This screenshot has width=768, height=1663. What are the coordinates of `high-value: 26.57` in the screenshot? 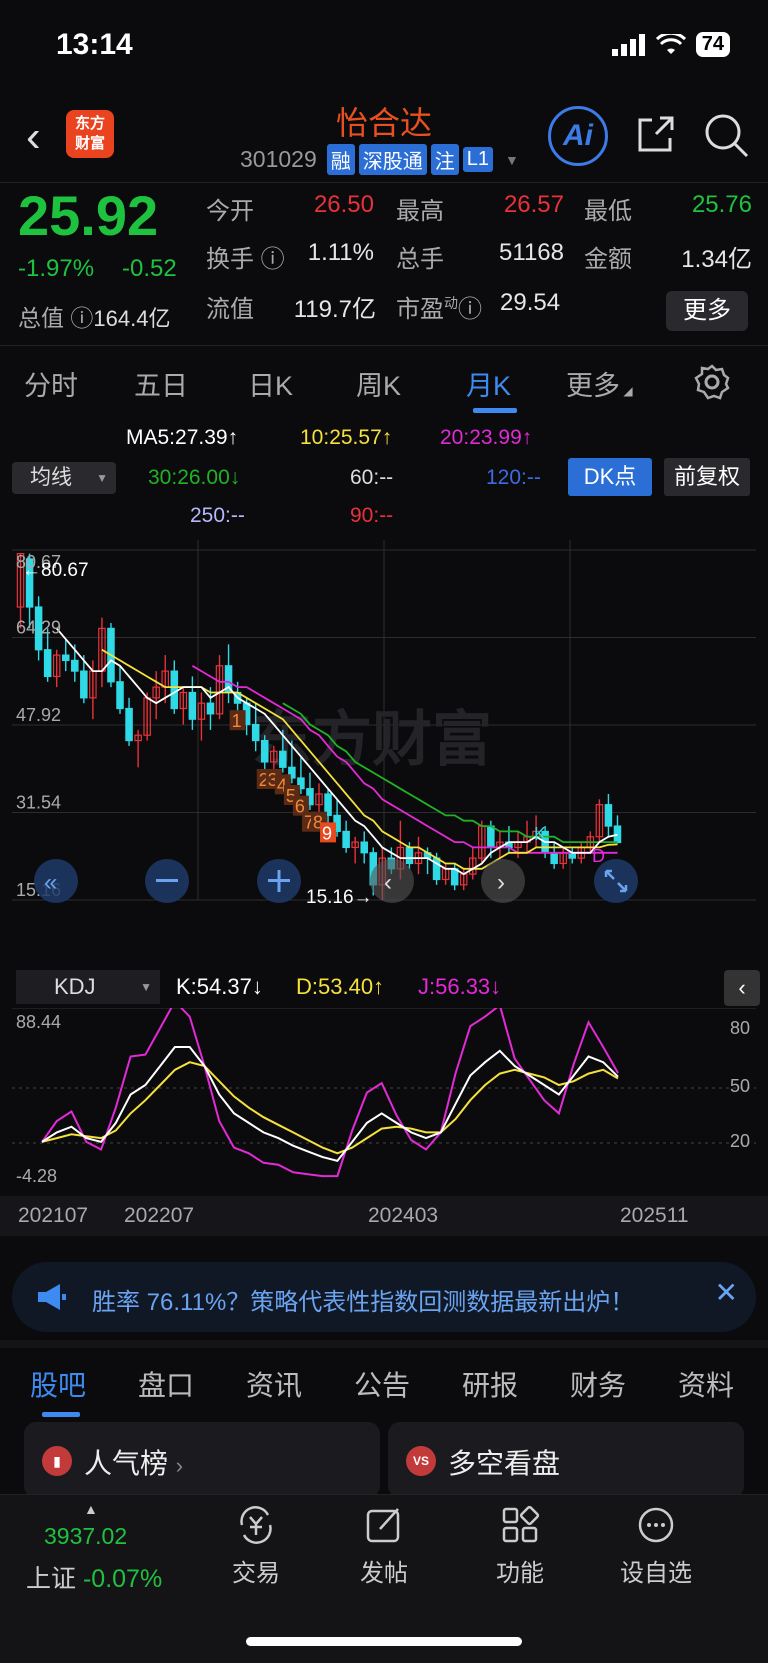 It's located at (533, 204).